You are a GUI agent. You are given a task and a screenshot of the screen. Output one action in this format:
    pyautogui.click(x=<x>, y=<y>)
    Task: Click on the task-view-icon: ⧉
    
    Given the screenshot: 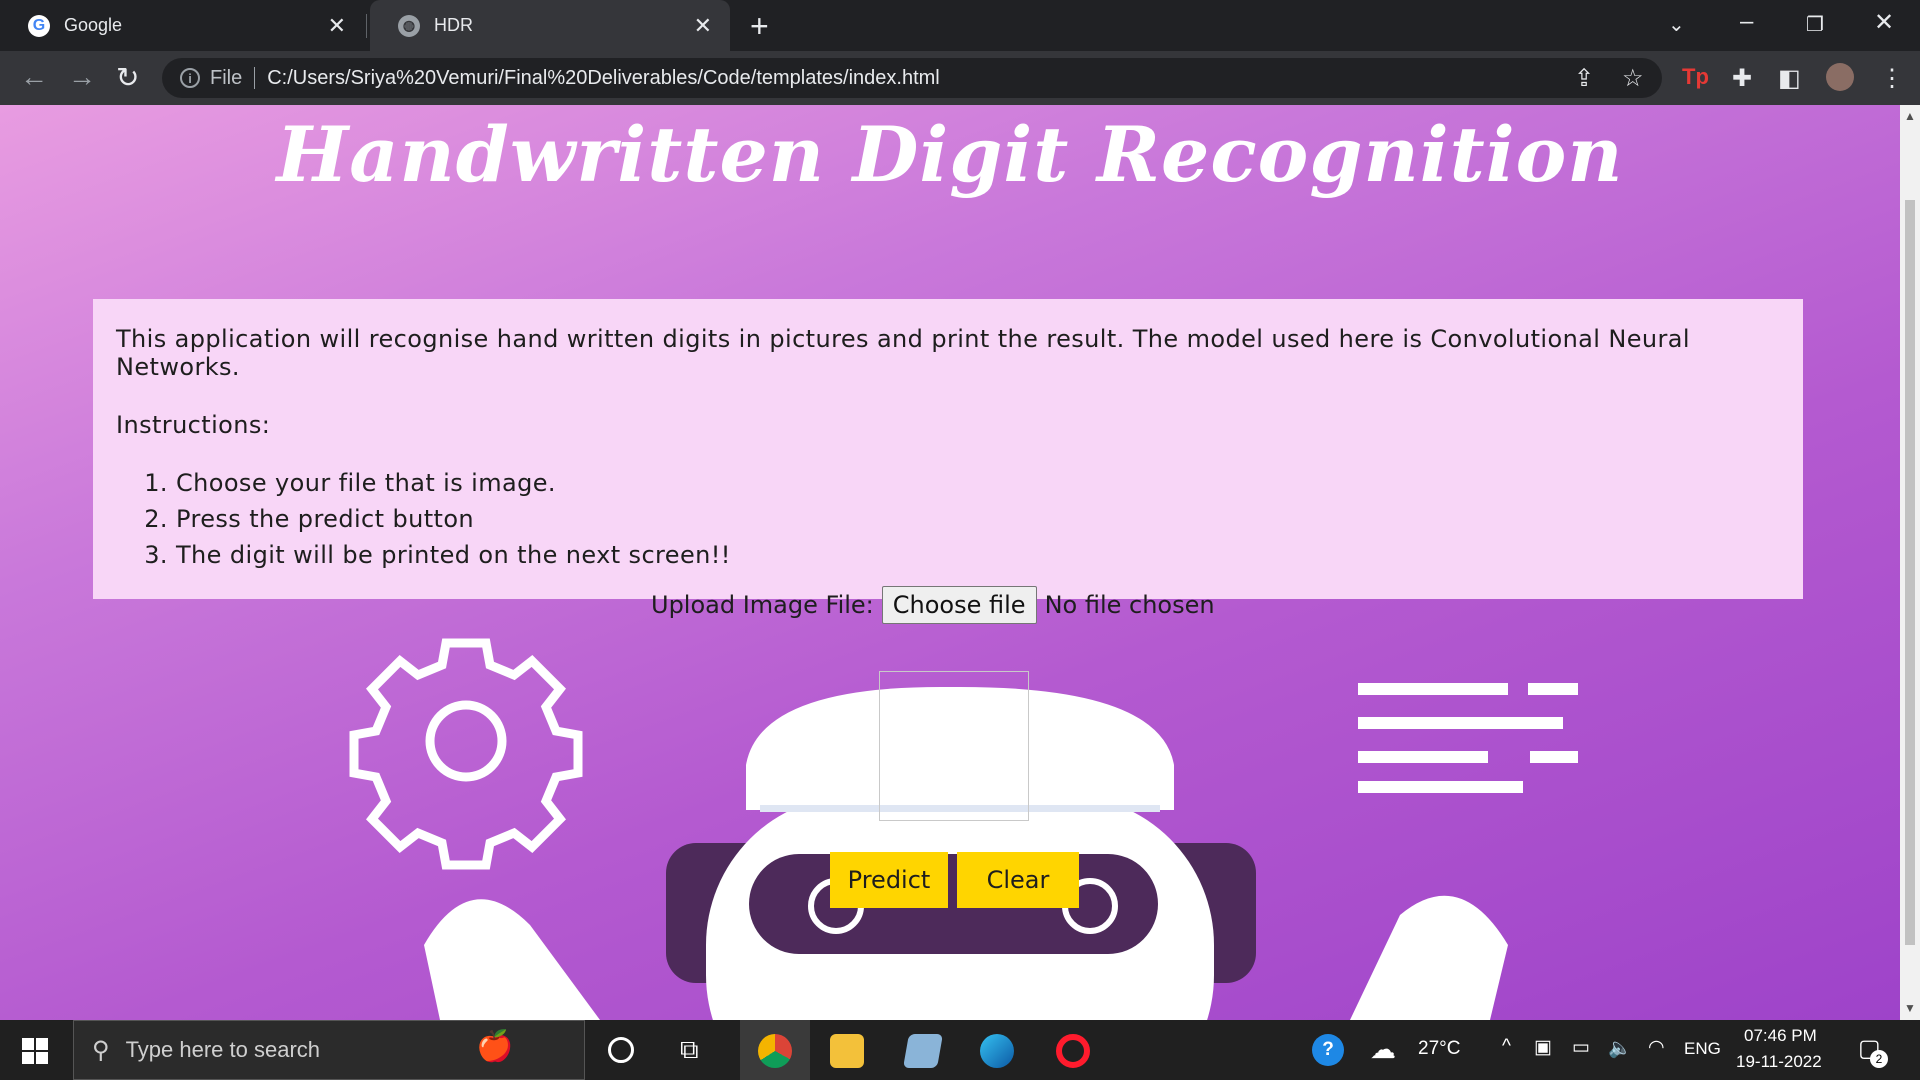 What is the action you would take?
    pyautogui.click(x=697, y=1051)
    